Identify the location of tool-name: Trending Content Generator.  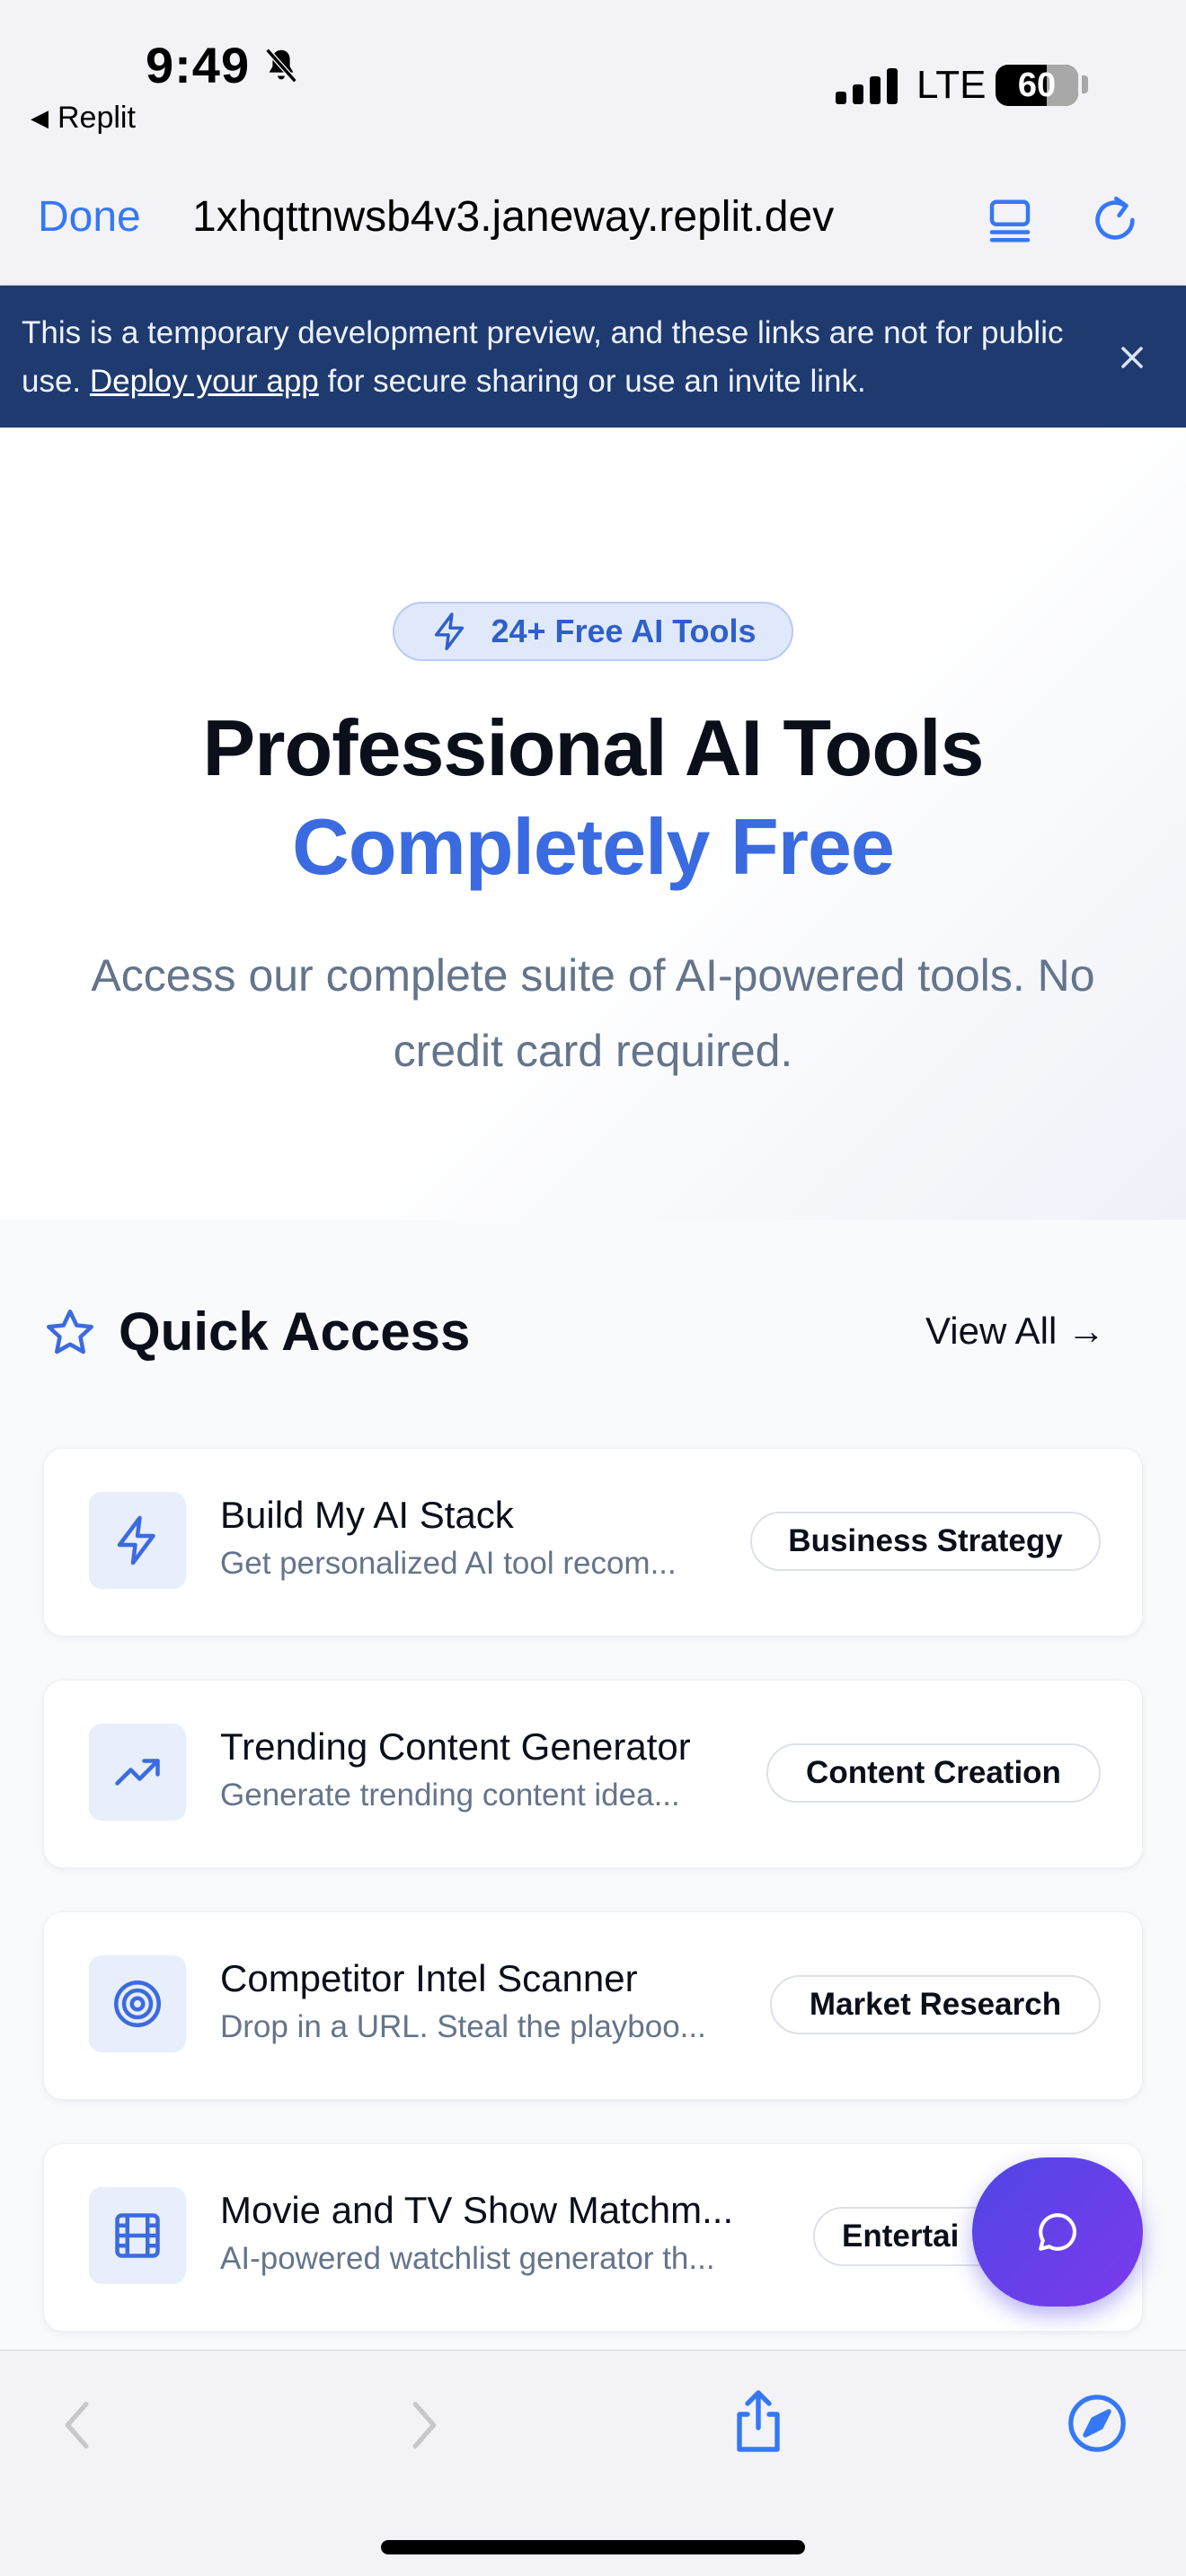
(455, 1746).